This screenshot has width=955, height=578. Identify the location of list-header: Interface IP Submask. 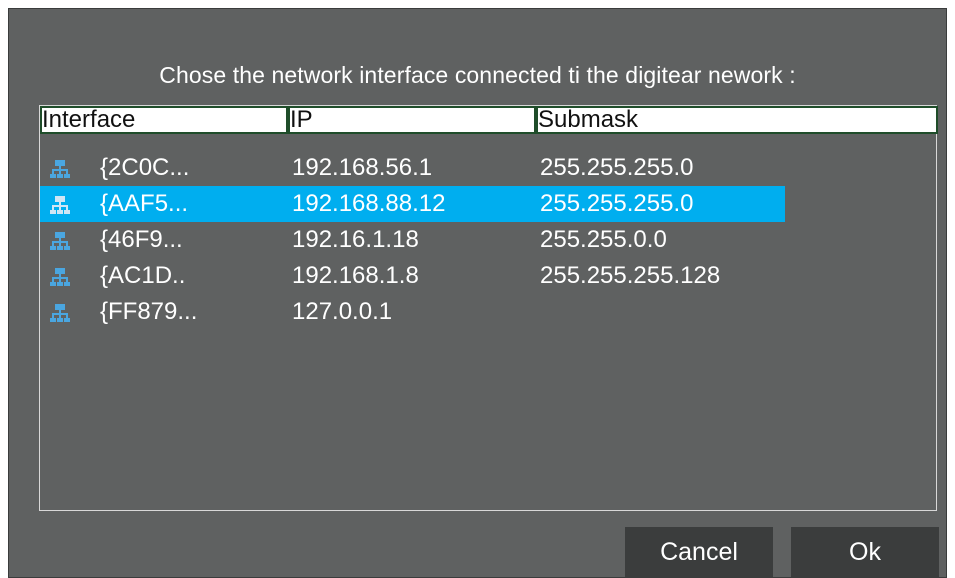
(489, 120).